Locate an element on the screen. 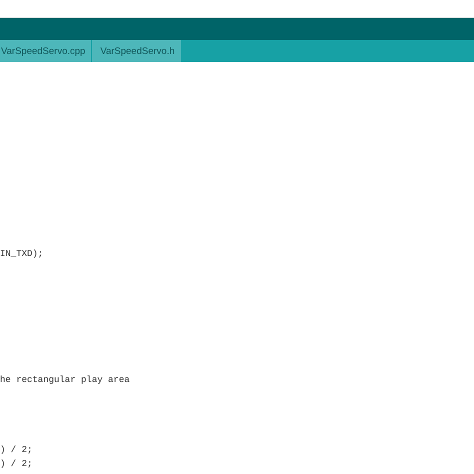 Image resolution: width=474 pixels, height=474 pixels. file-tab: VarSpeedServo.h is located at coordinates (136, 51).